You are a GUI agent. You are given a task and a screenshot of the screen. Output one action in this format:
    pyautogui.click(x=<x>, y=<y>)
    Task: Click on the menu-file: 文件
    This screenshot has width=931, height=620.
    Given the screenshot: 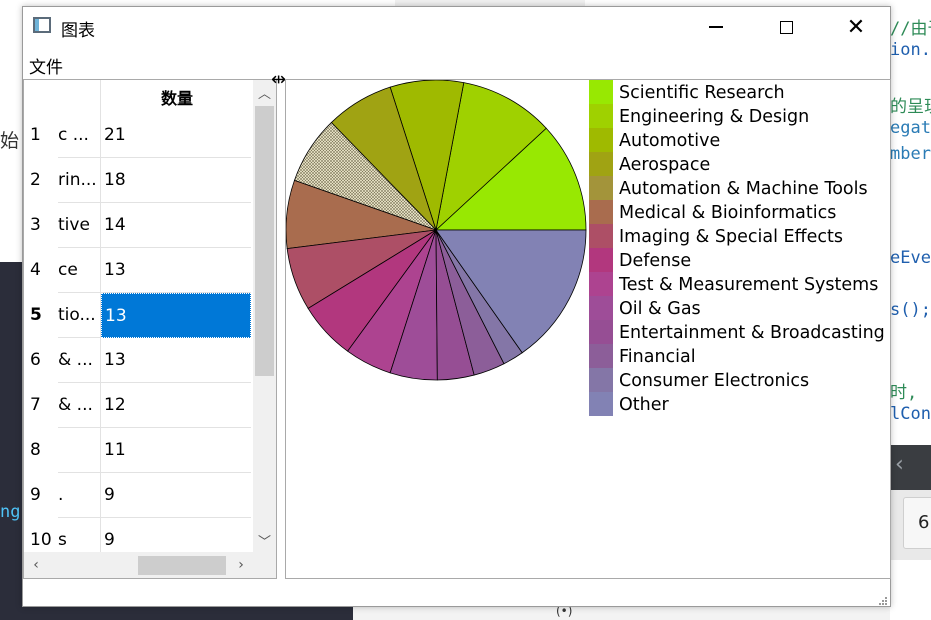 What is the action you would take?
    pyautogui.click(x=46, y=65)
    